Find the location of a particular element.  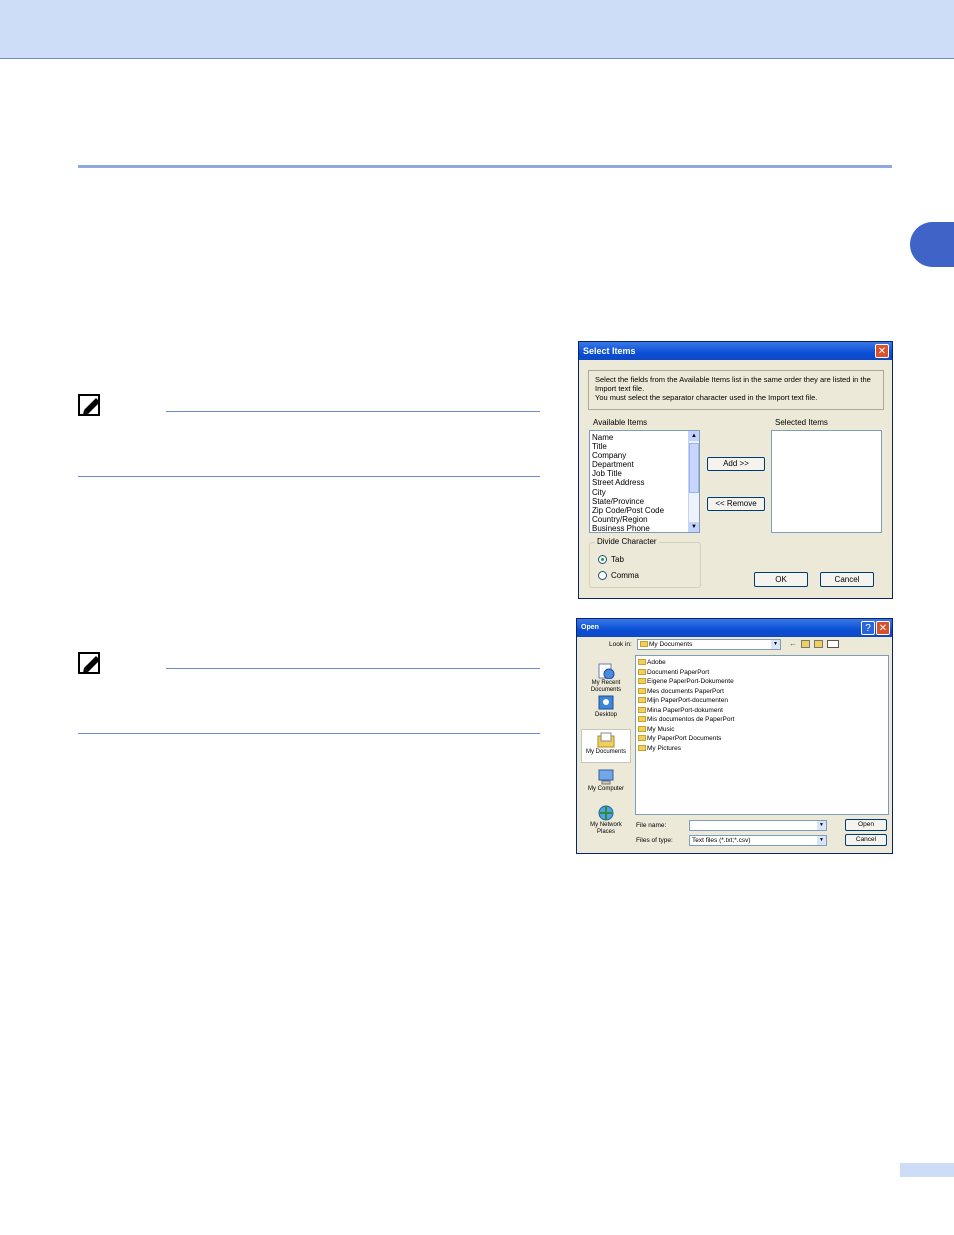

file-name-input is located at coordinates (758, 825).